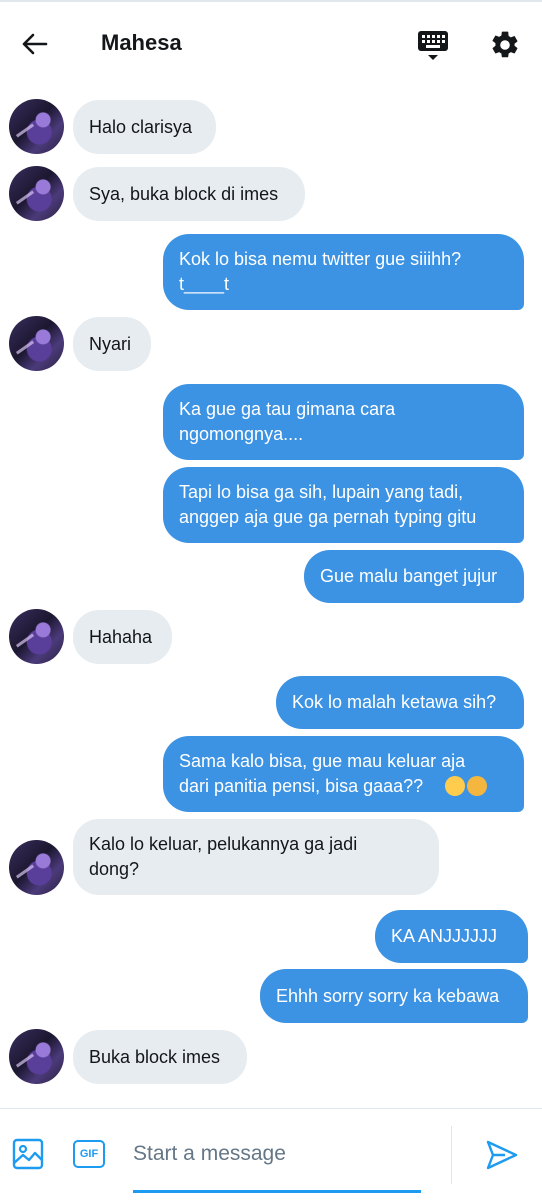 The width and height of the screenshot is (542, 1200). What do you see at coordinates (122, 637) in the screenshot?
I see `message-bubble: Hahaha` at bounding box center [122, 637].